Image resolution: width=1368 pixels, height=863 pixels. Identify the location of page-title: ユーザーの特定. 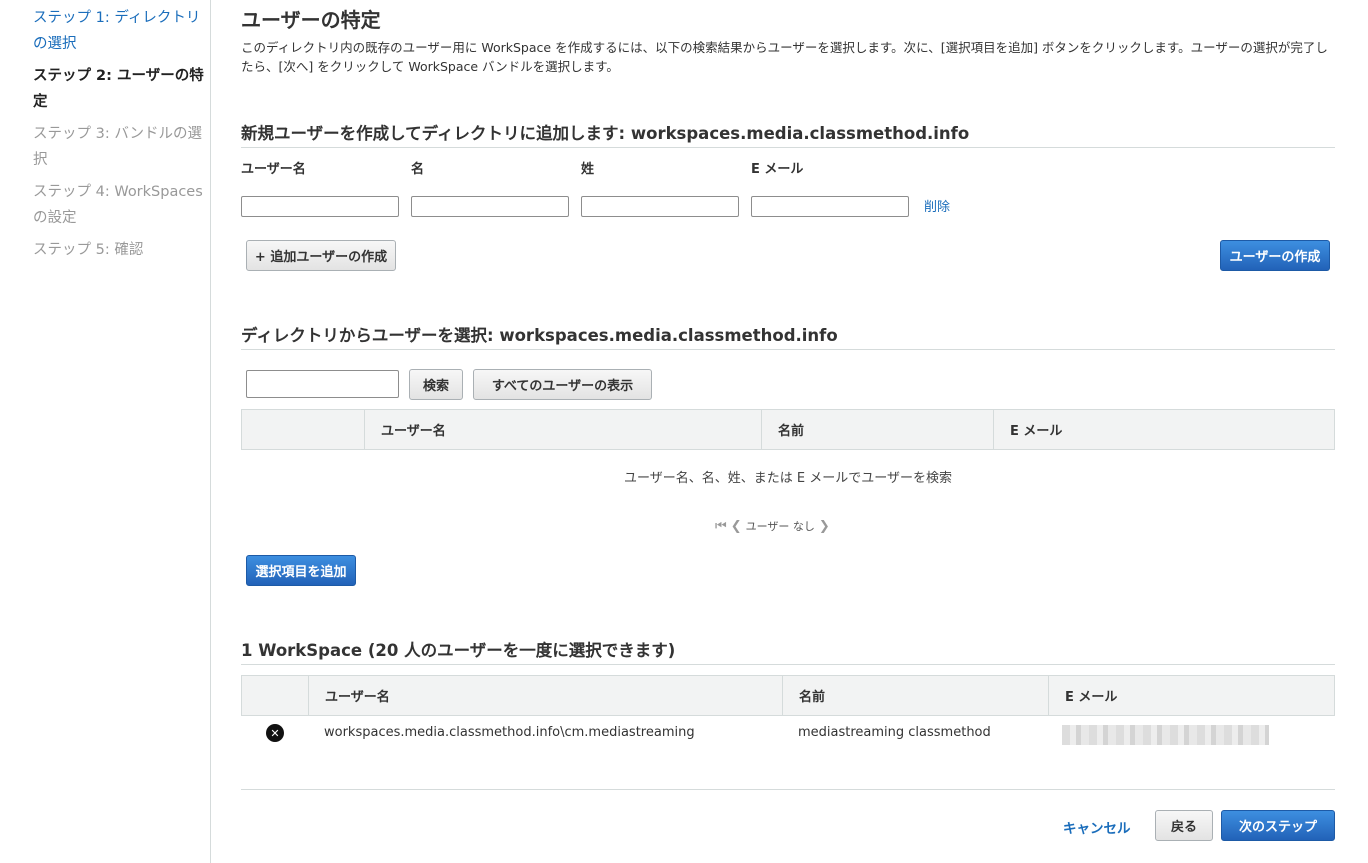
(311, 20).